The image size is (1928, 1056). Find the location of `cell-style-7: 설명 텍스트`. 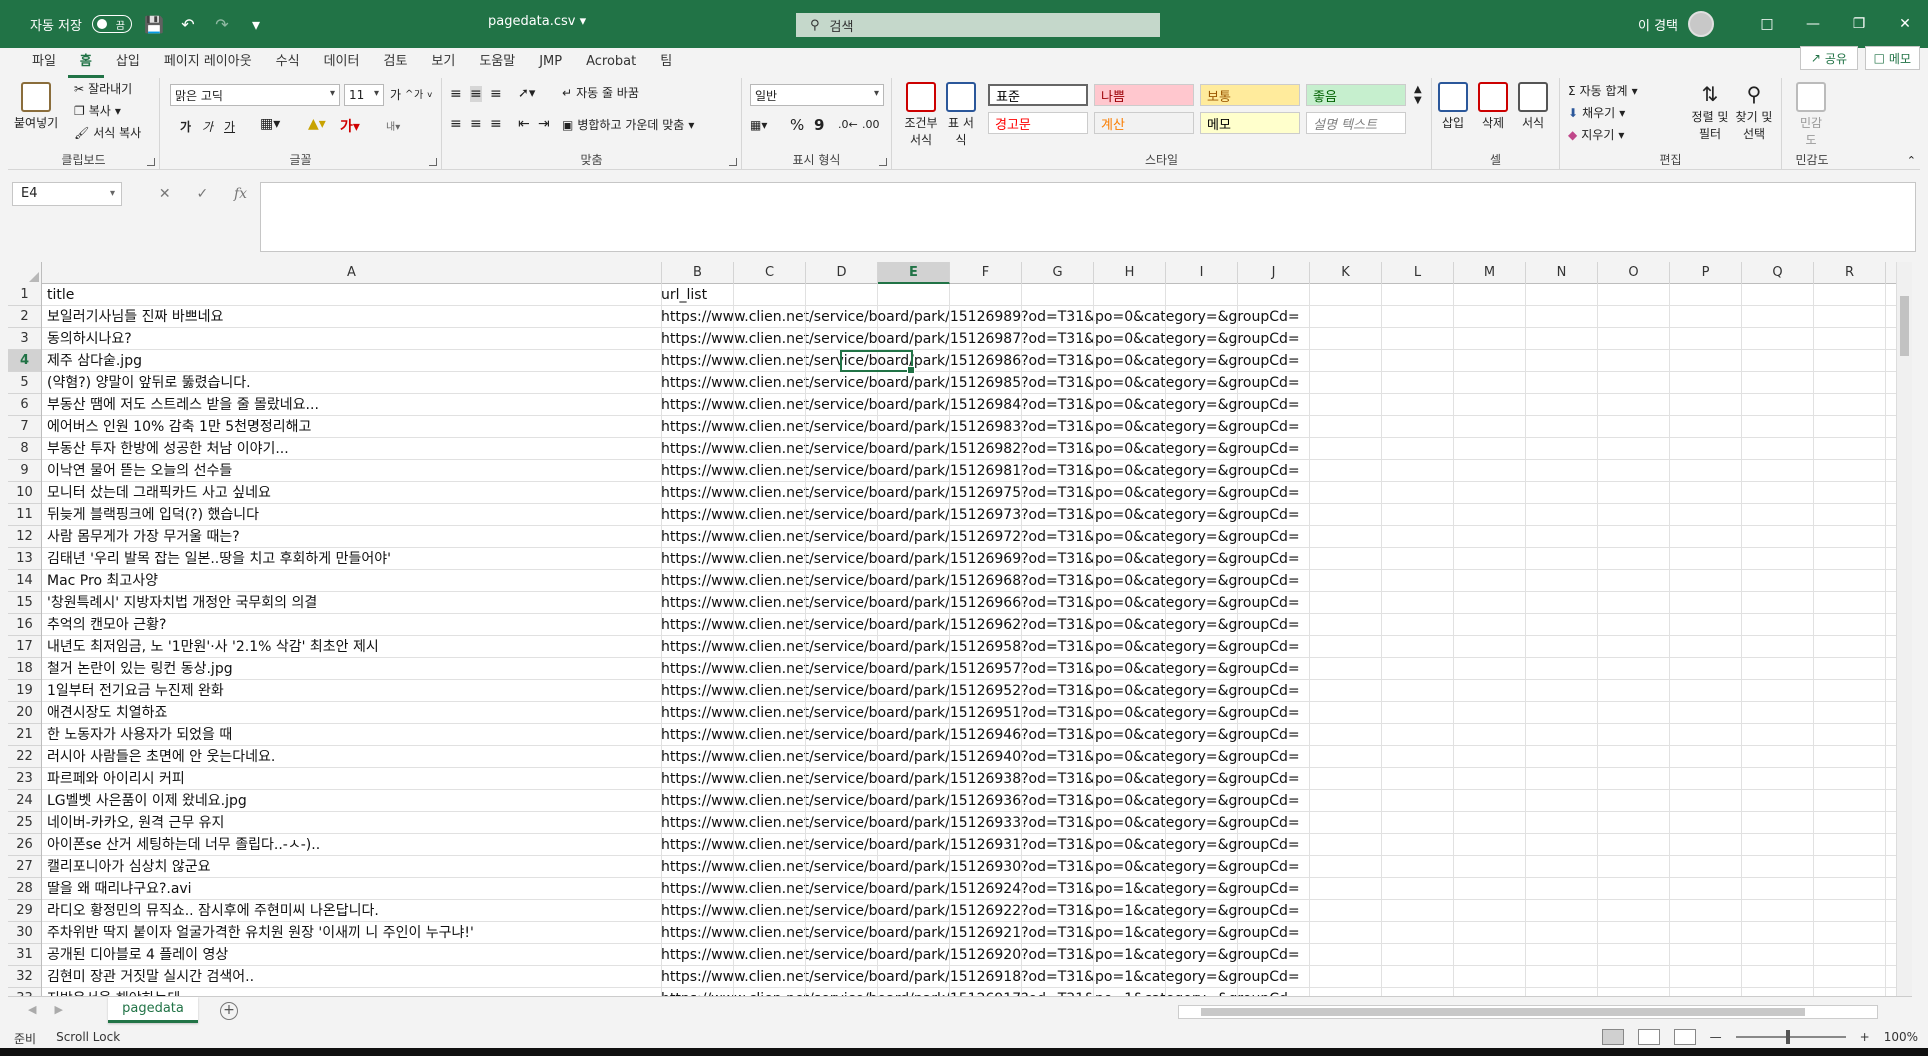

cell-style-7: 설명 텍스트 is located at coordinates (1356, 123).